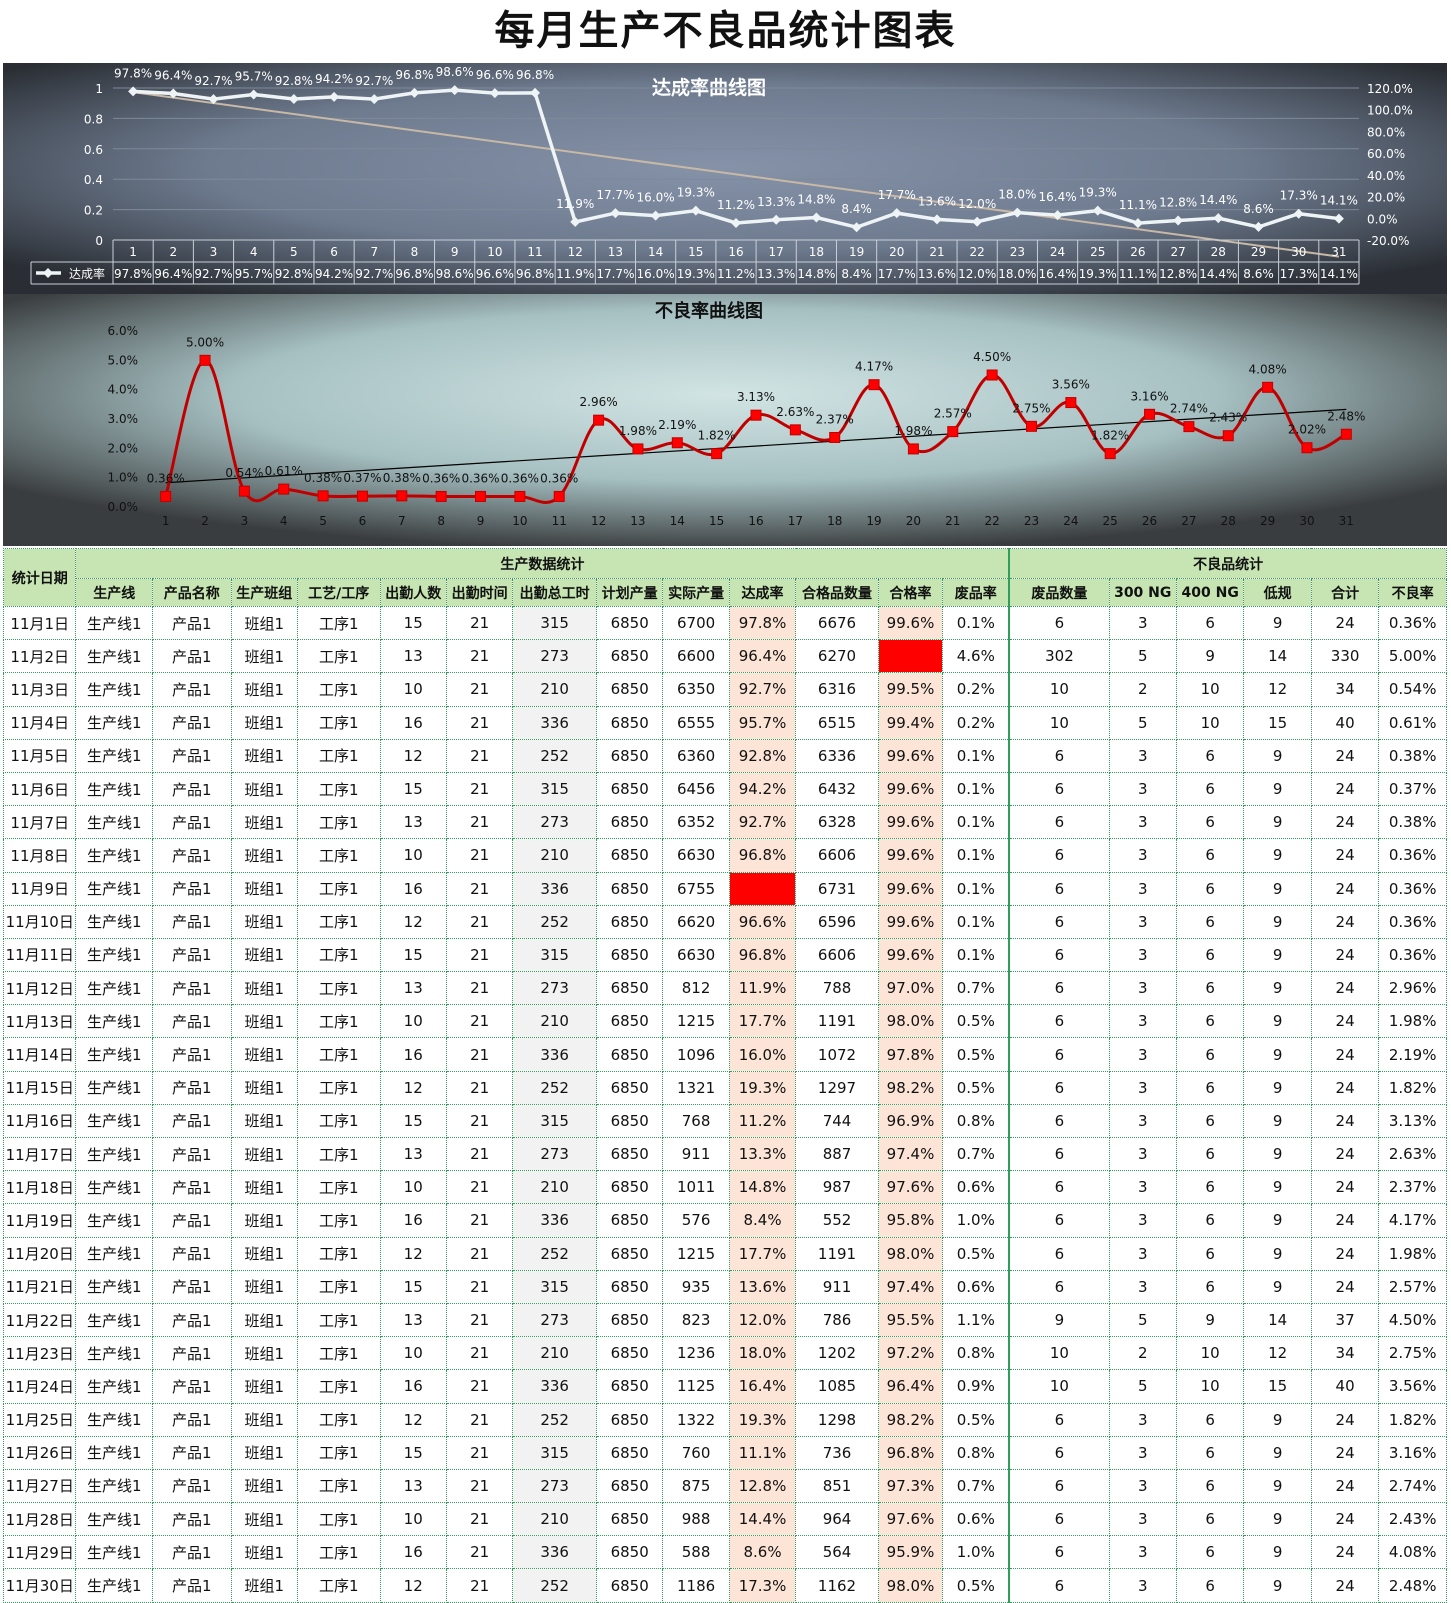 Image resolution: width=1451 pixels, height=1603 pixels. I want to click on chart1-data-label: 11.2%, so click(736, 205).